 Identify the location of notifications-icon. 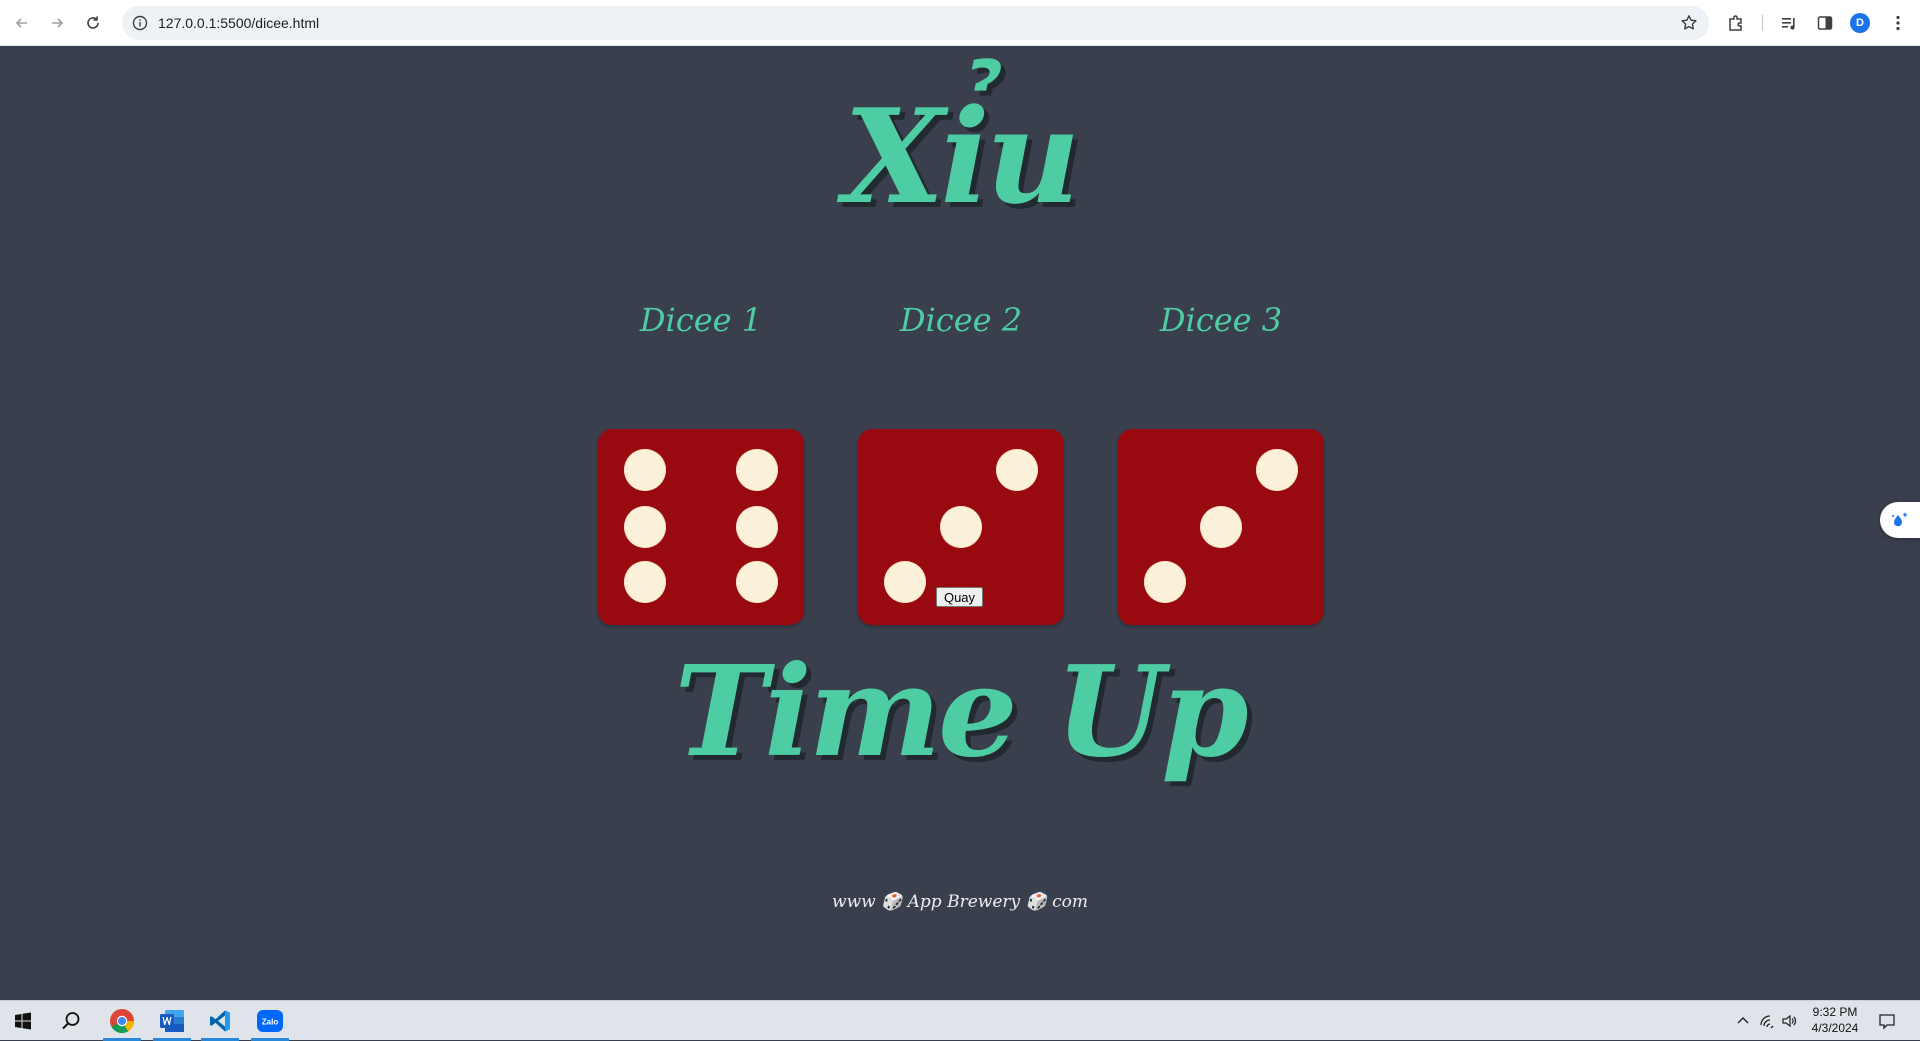
(1887, 1021).